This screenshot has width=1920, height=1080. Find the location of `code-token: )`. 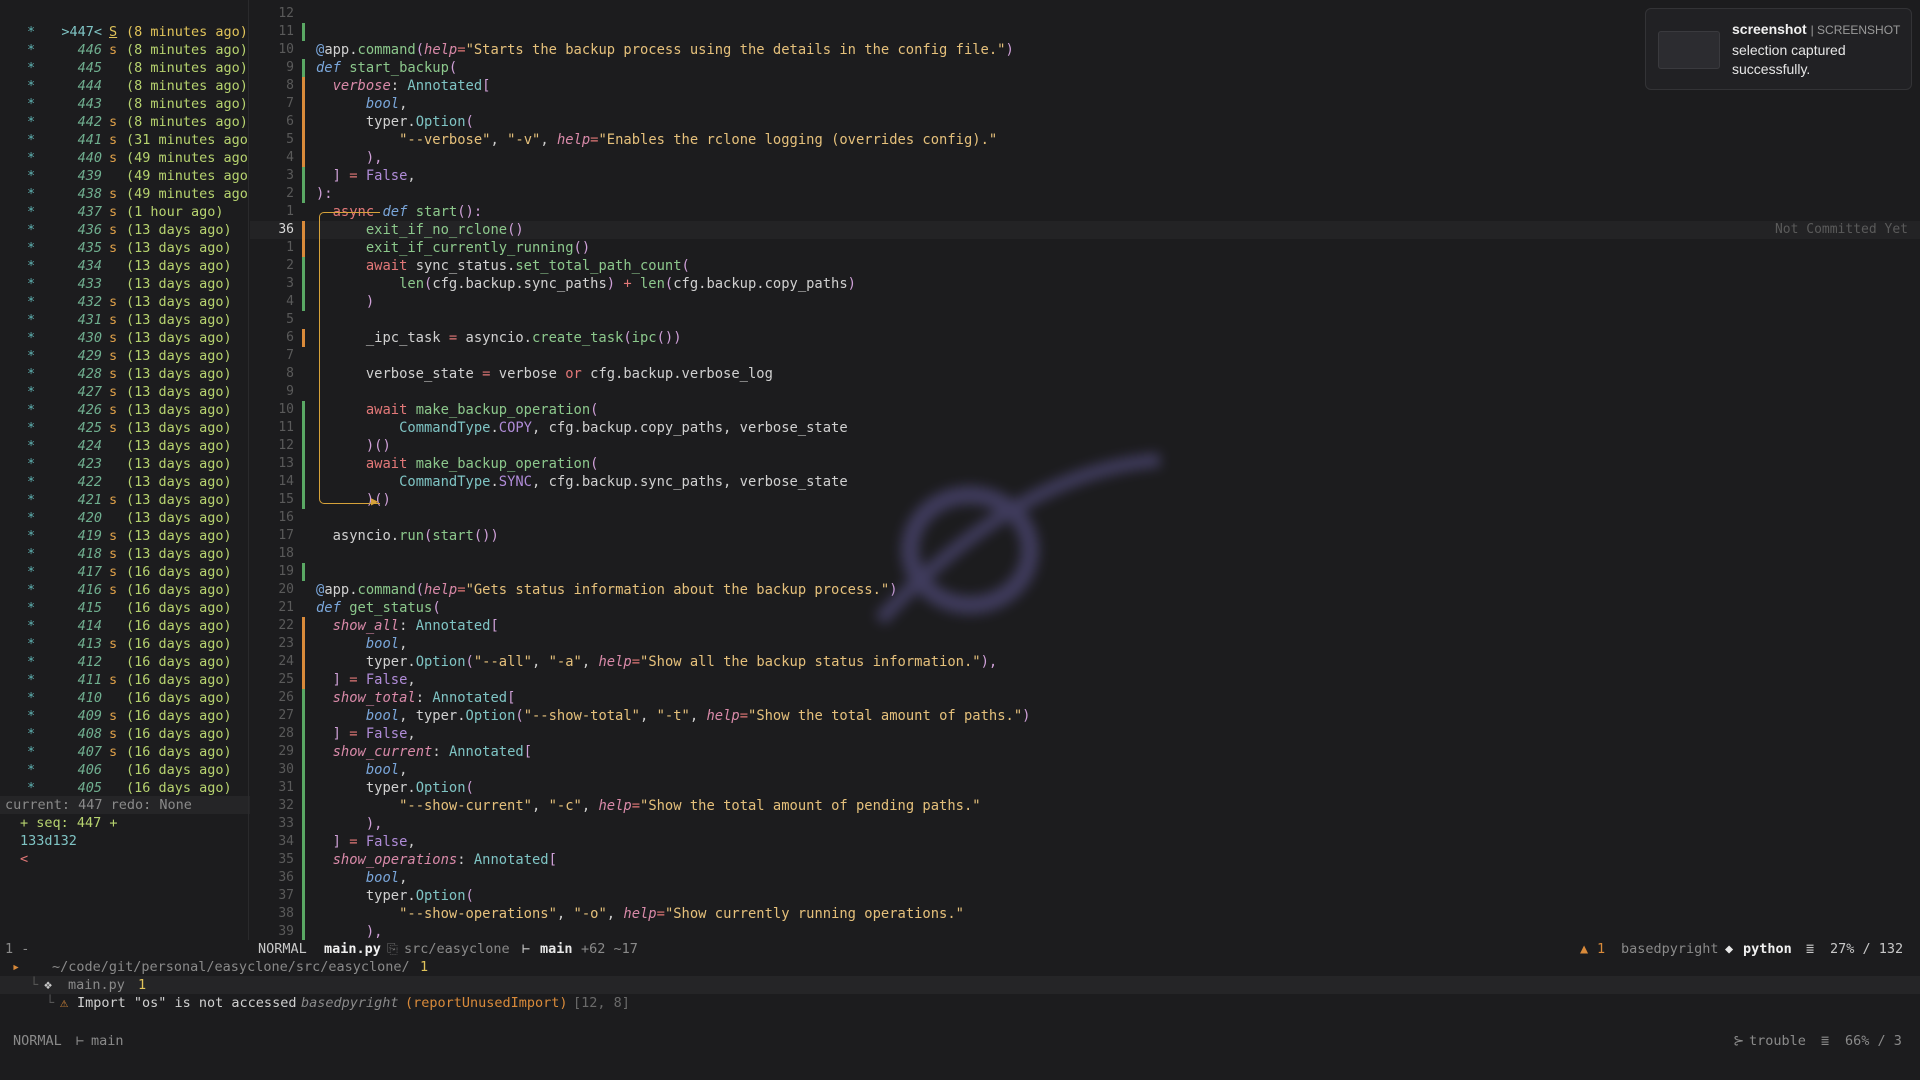

code-token: ) is located at coordinates (1026, 716).